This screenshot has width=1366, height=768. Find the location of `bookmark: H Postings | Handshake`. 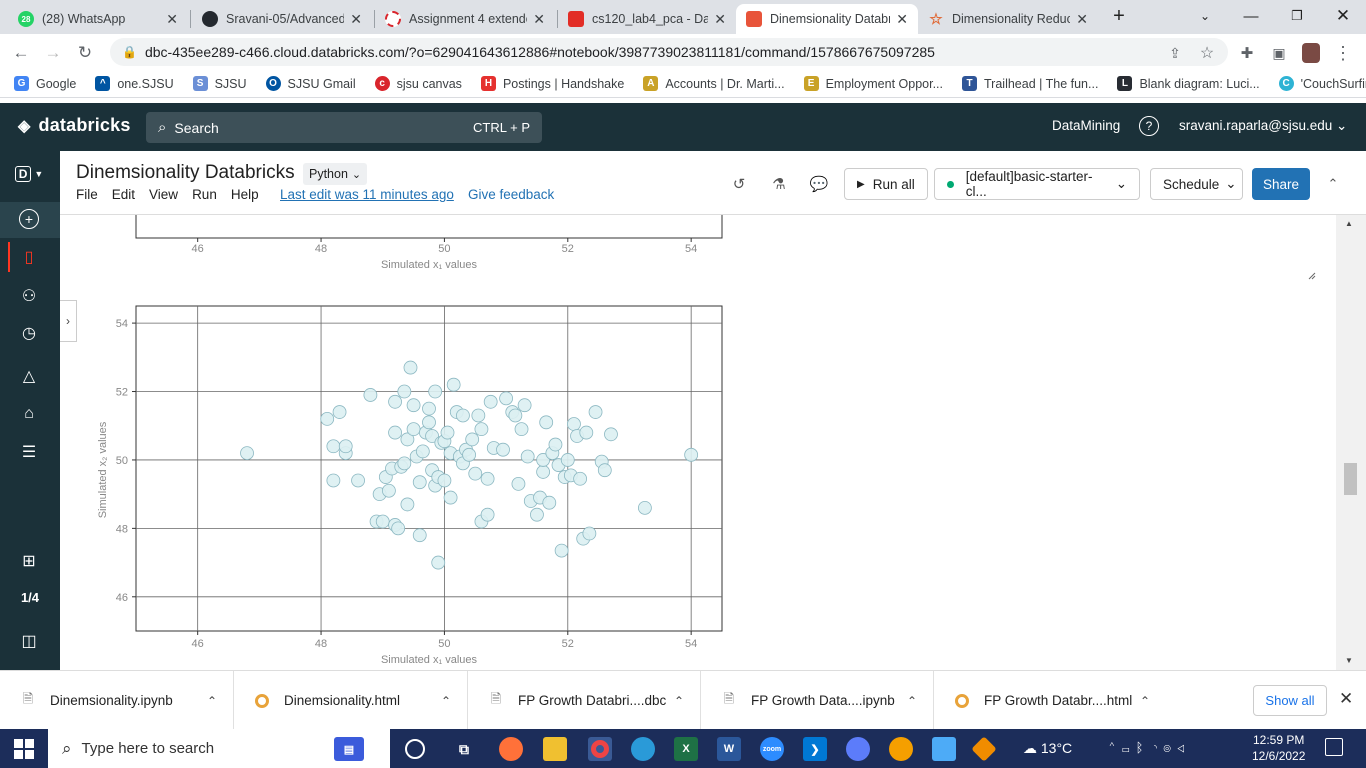

bookmark: H Postings | Handshake is located at coordinates (552, 83).